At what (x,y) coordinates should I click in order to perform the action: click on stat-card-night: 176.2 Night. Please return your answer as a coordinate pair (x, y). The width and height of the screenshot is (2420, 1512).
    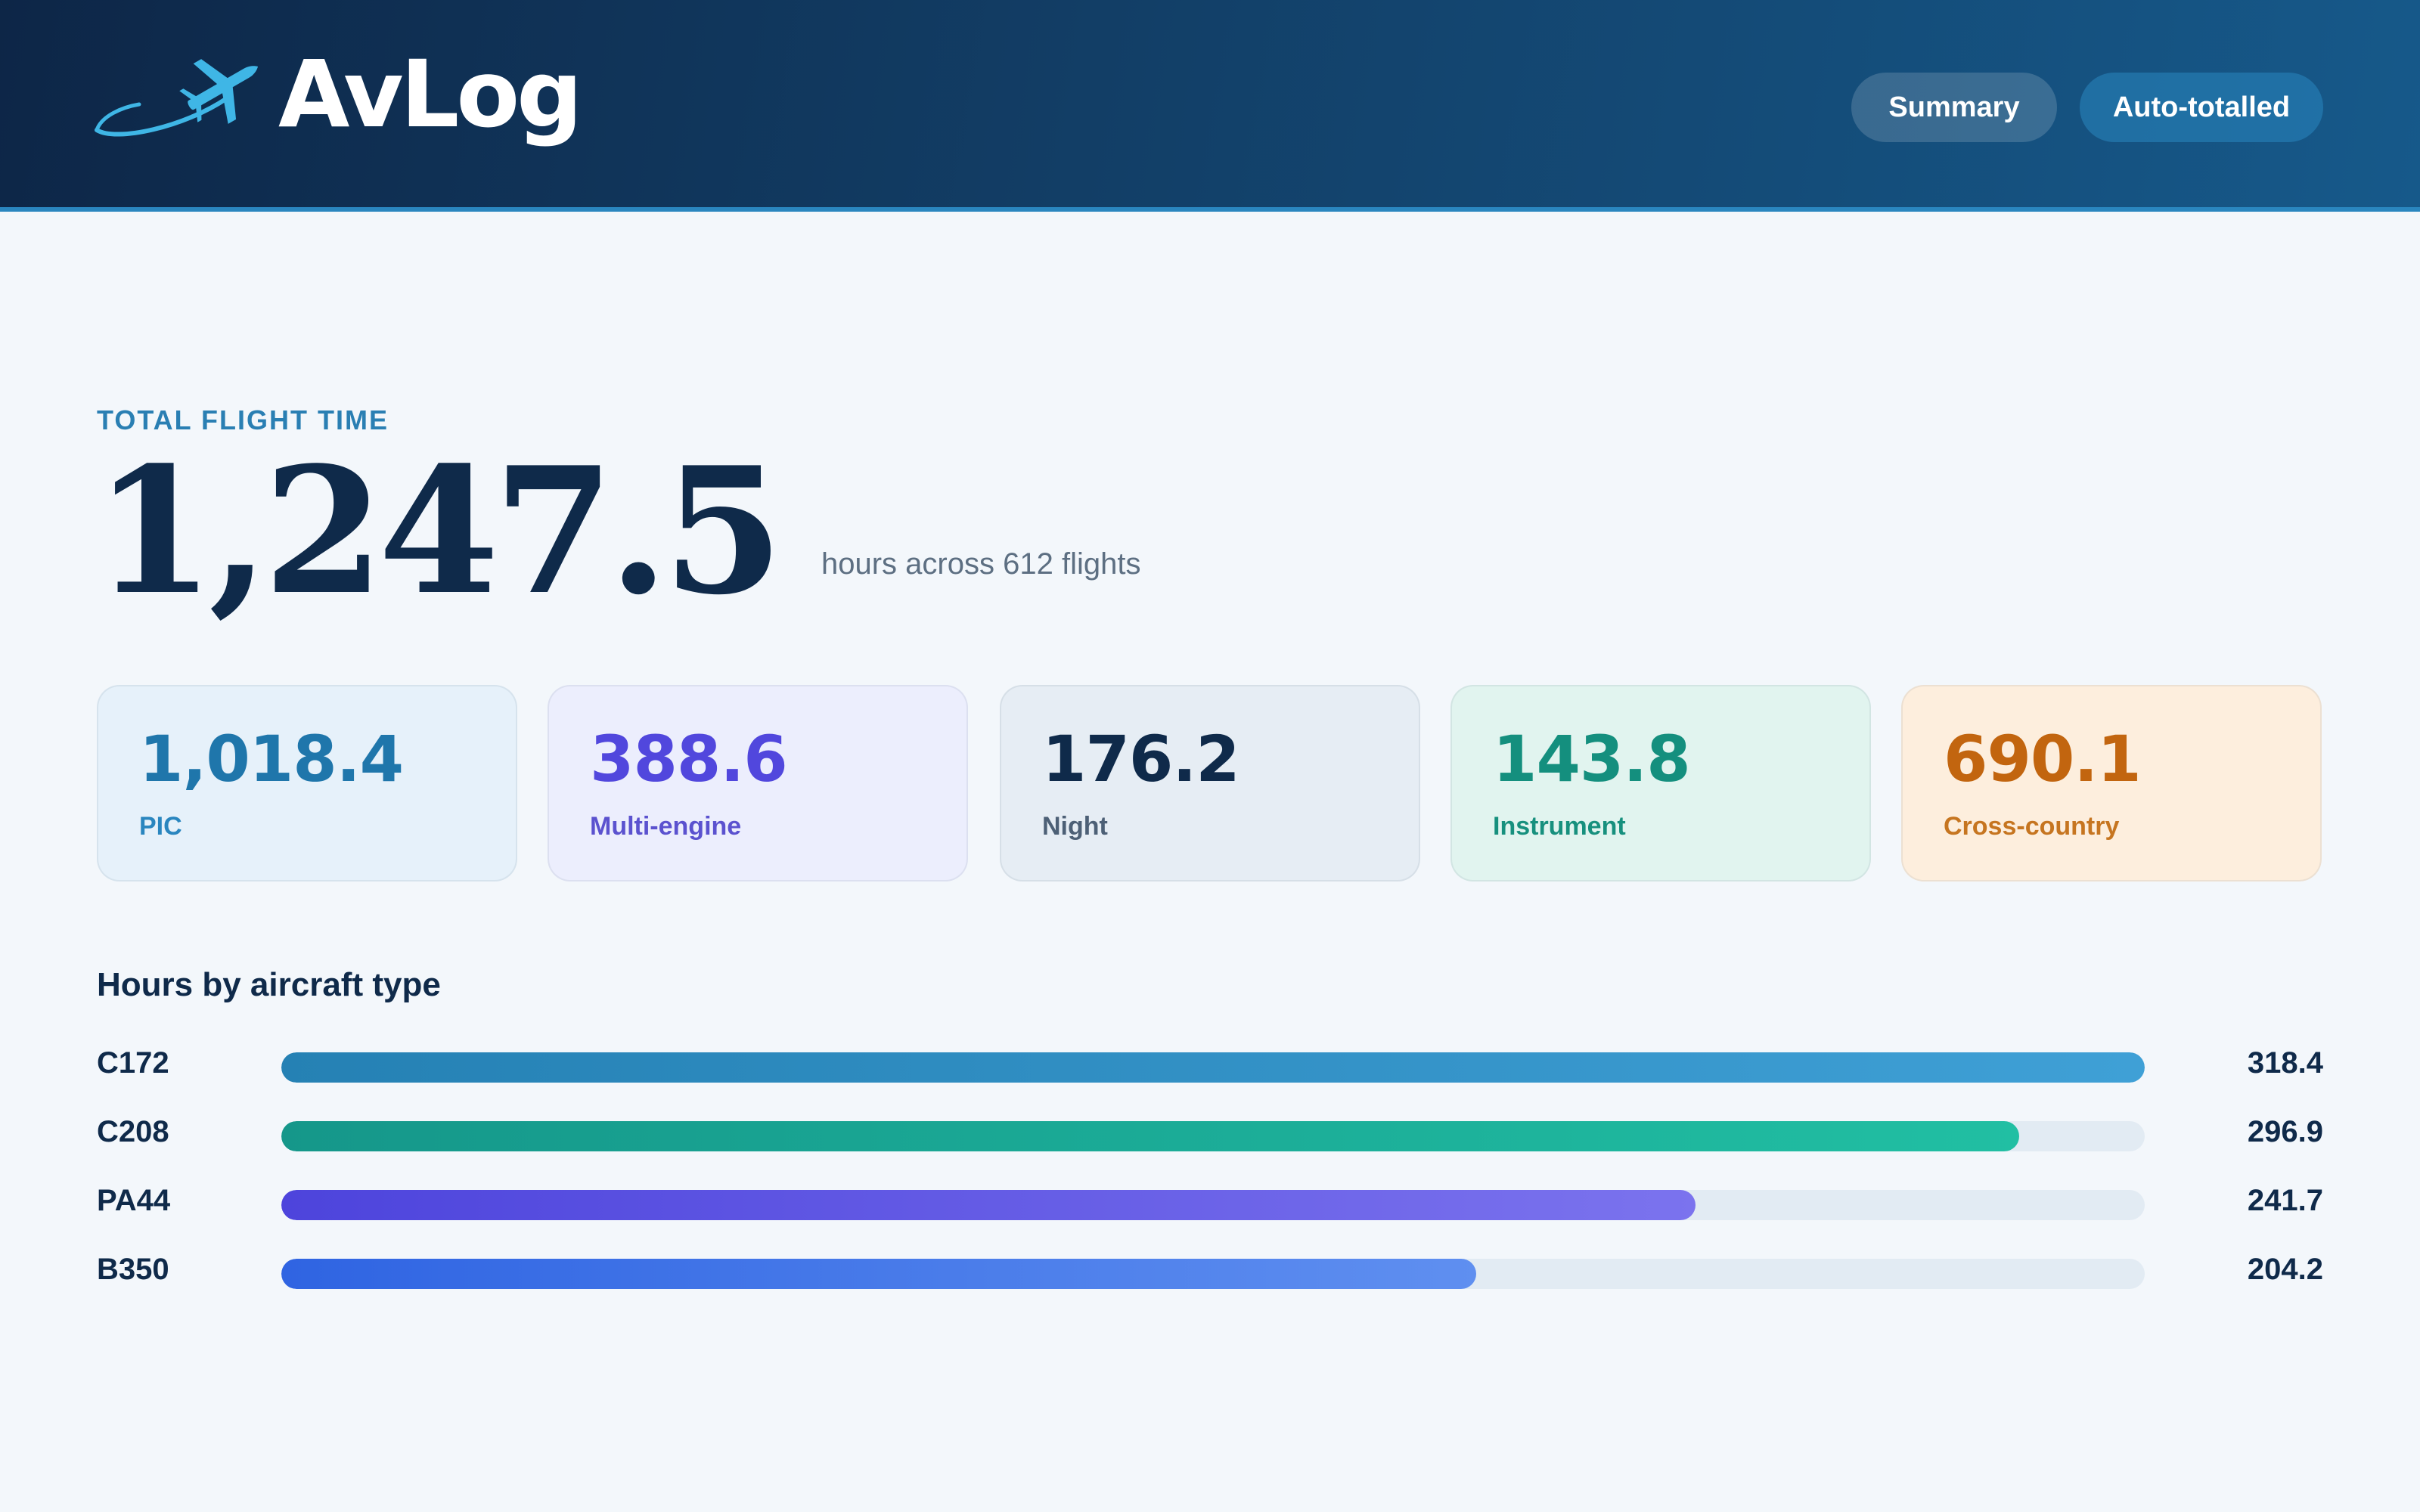
    Looking at the image, I should click on (1210, 783).